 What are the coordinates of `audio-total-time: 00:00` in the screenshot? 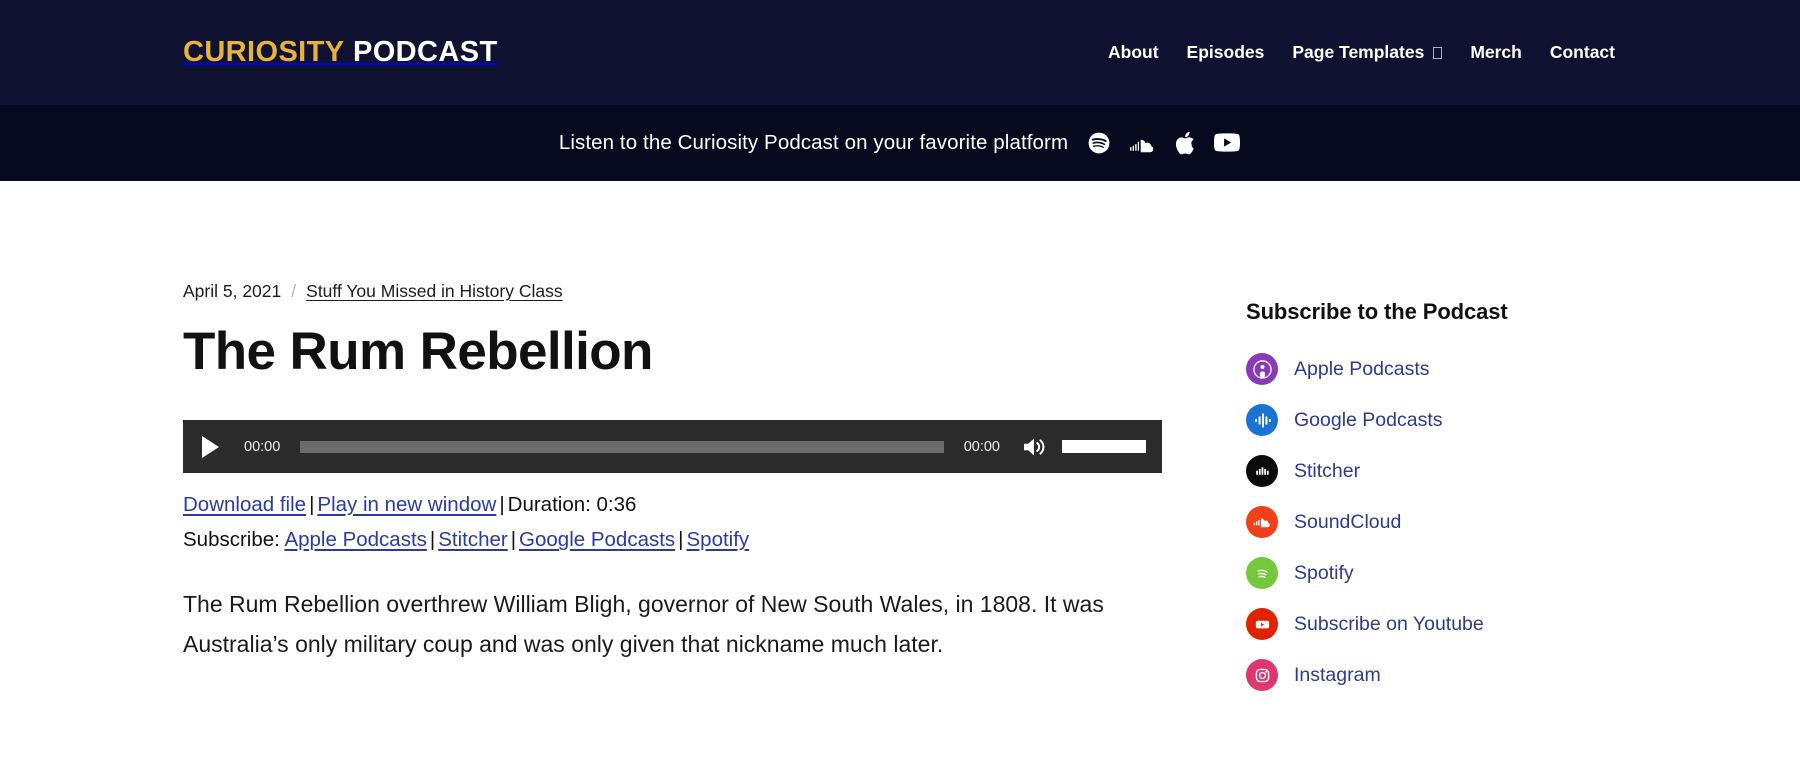 It's located at (981, 446).